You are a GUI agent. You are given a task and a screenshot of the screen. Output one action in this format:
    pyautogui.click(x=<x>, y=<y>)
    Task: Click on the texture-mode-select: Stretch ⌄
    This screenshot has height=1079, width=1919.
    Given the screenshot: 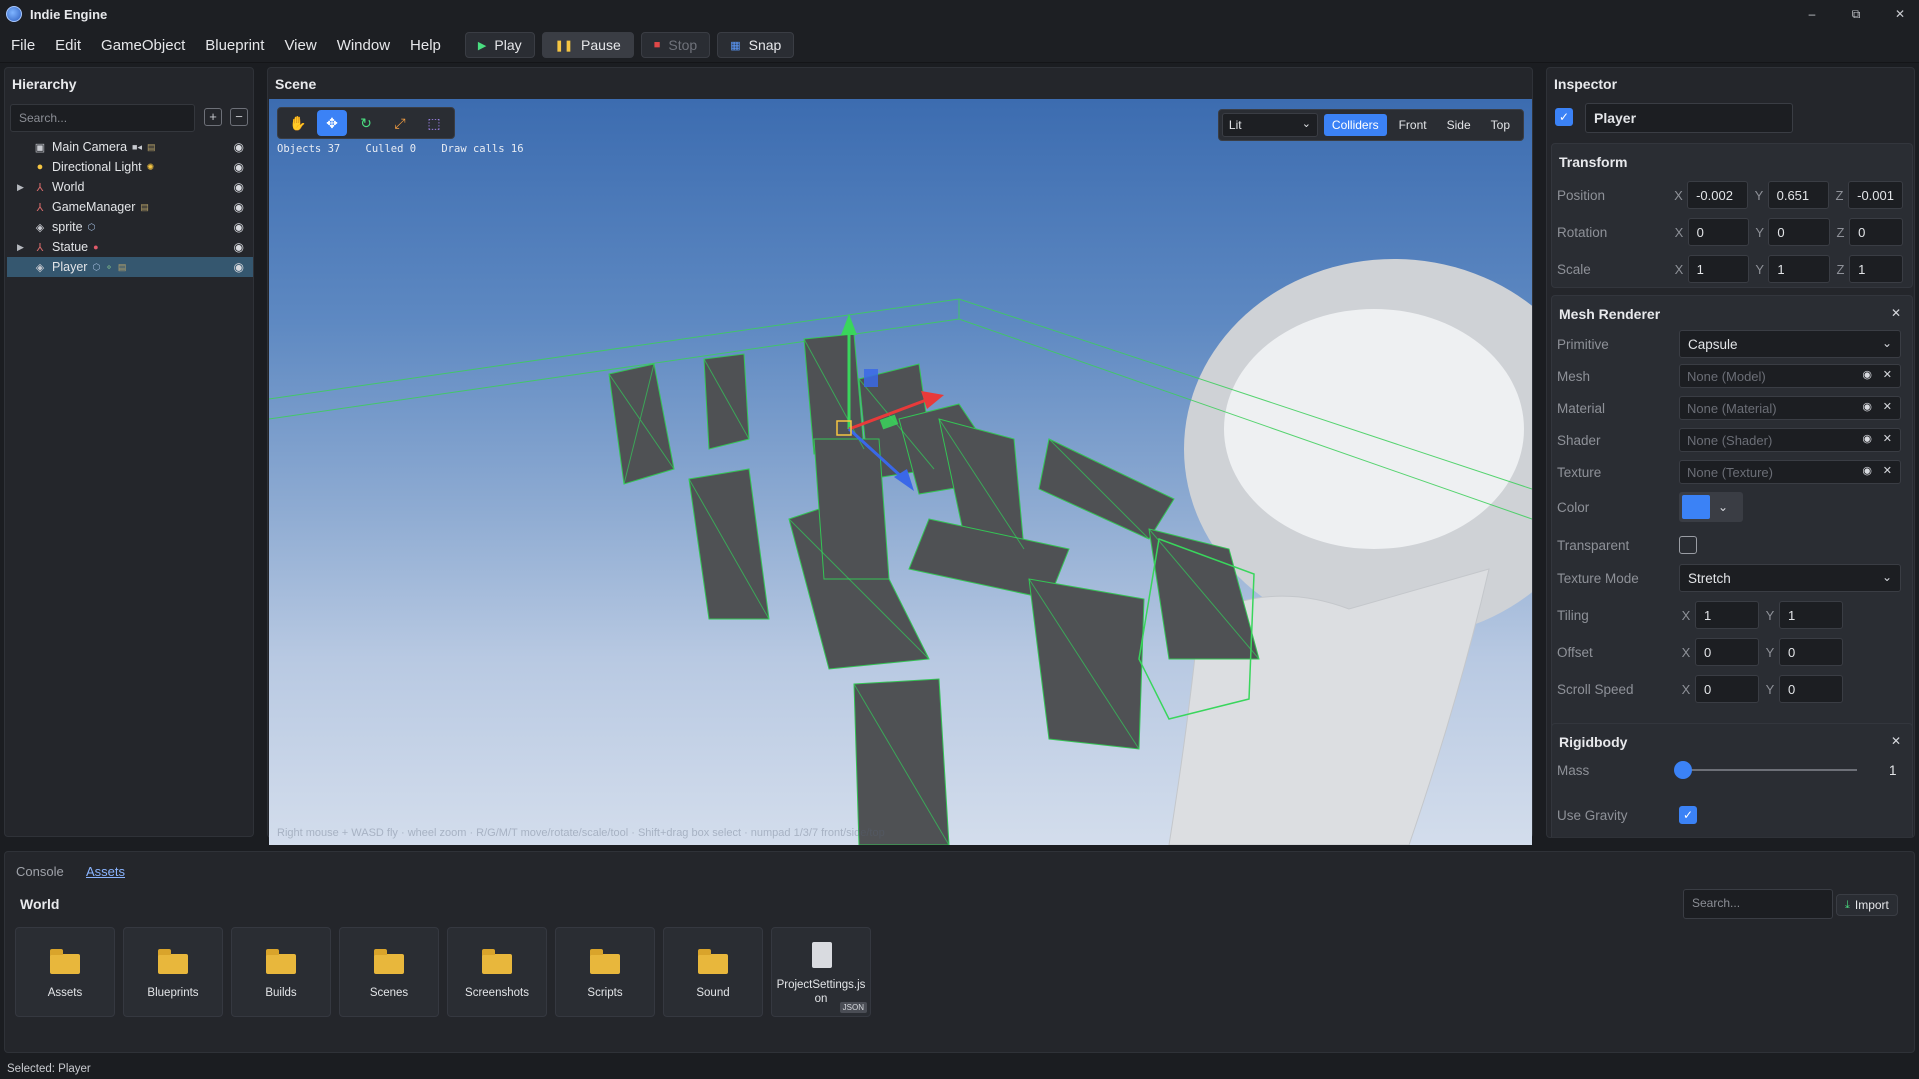 What is the action you would take?
    pyautogui.click(x=1790, y=578)
    